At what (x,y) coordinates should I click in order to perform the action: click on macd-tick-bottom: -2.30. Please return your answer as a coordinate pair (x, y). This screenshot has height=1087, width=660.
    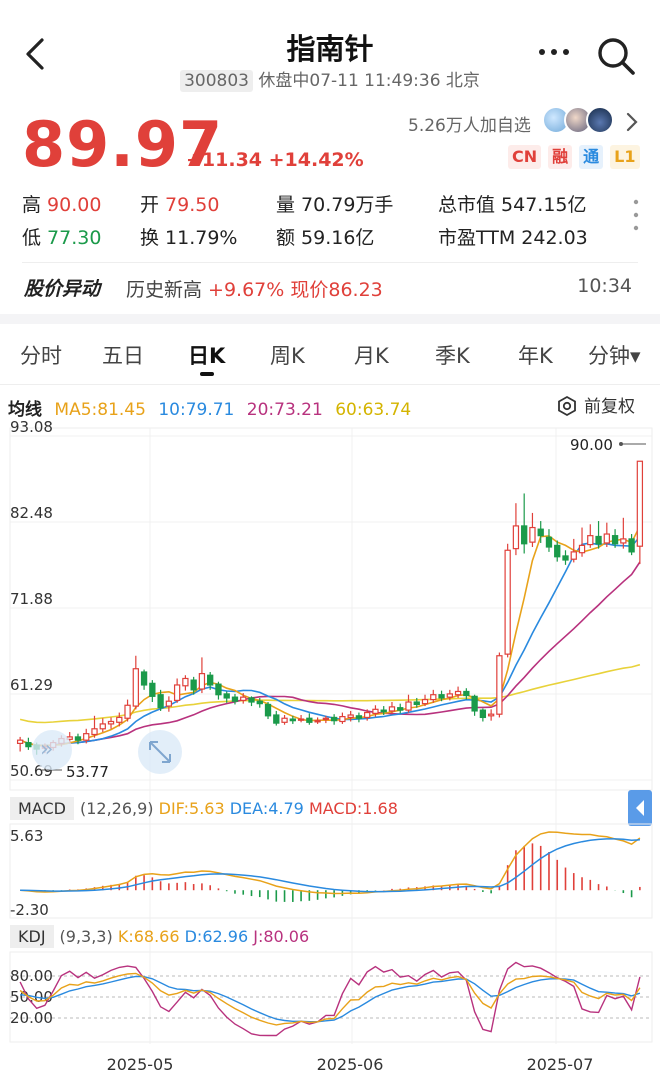
    Looking at the image, I should click on (29, 910).